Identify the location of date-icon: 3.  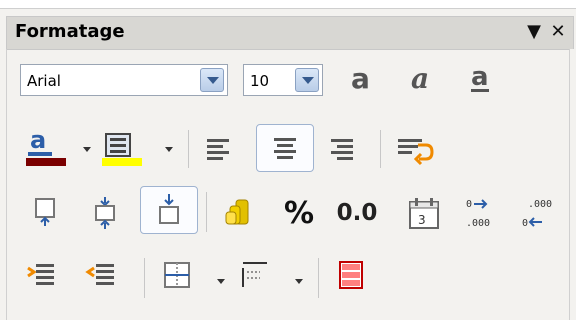
(424, 214).